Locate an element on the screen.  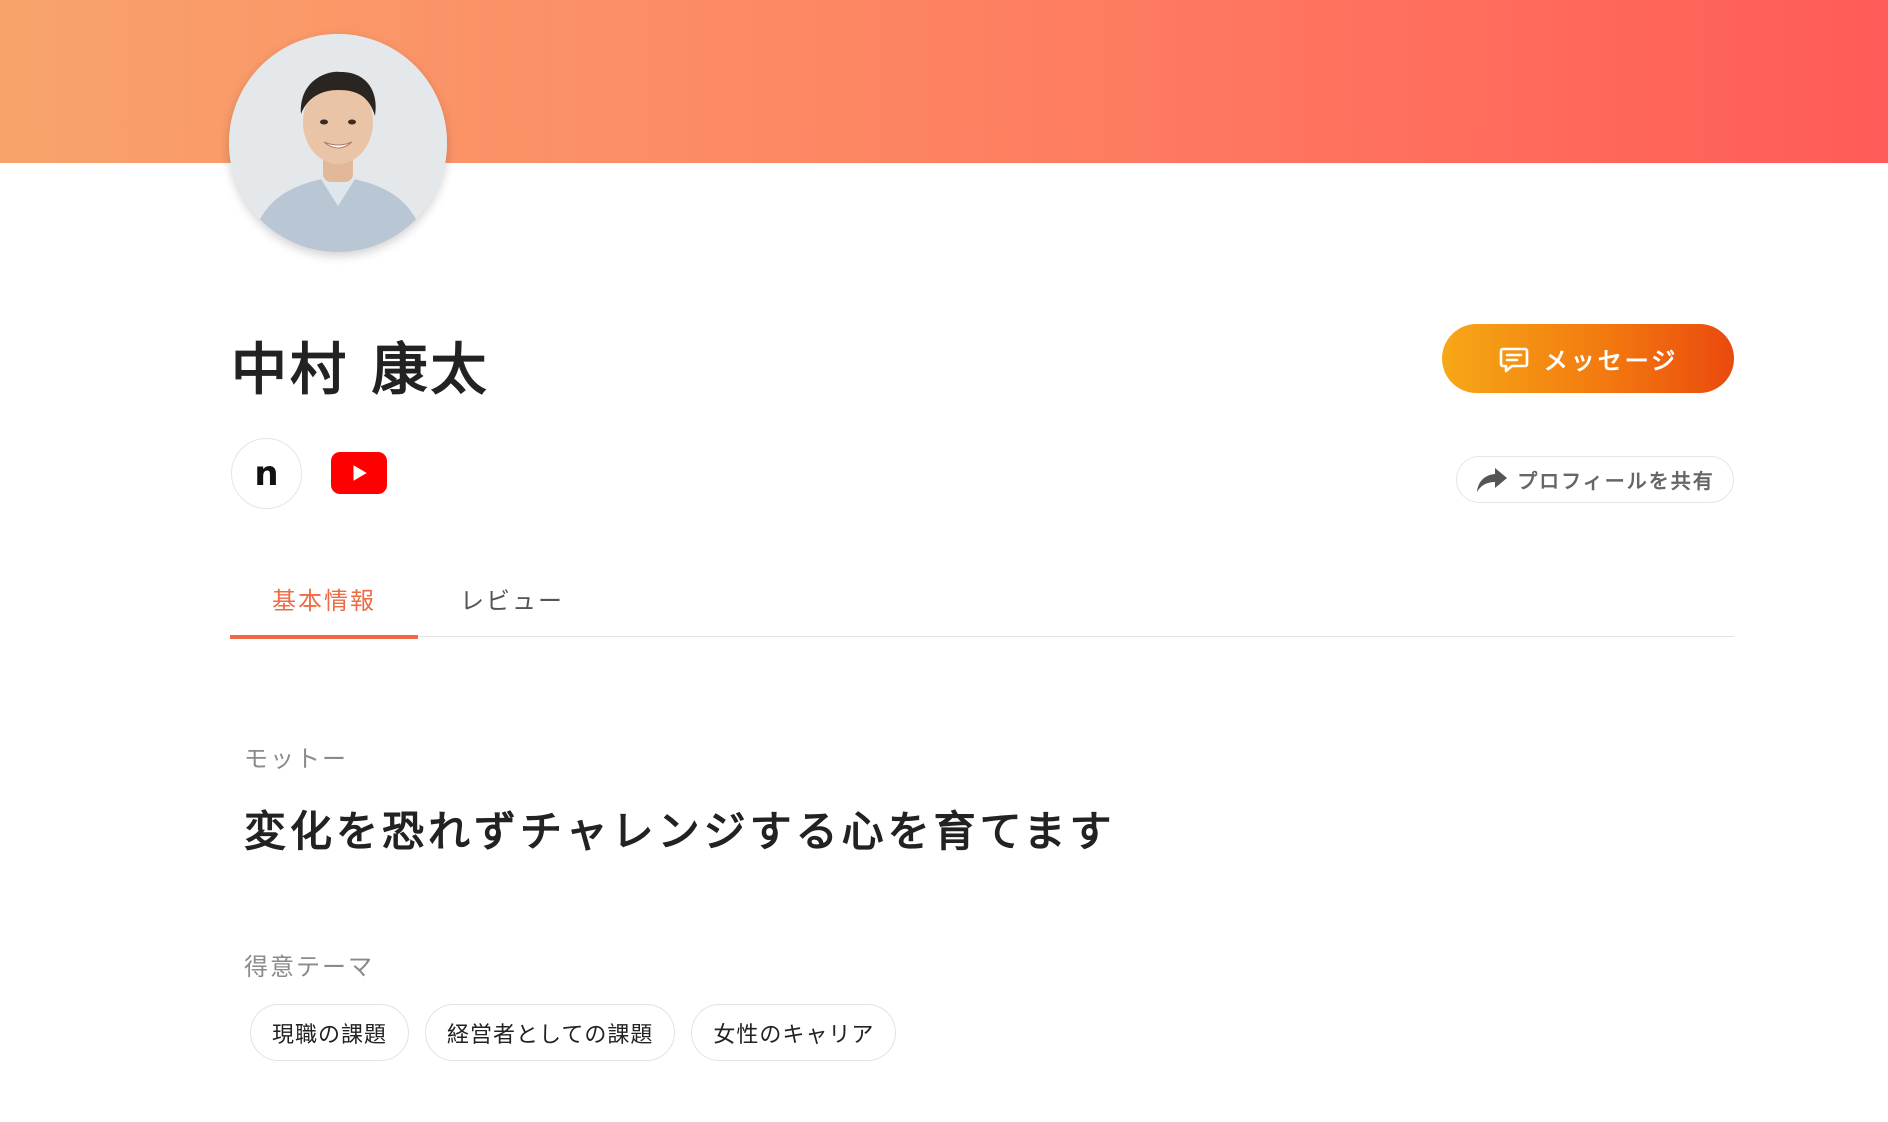
message-button-label: メッセージ is located at coordinates (1611, 361).